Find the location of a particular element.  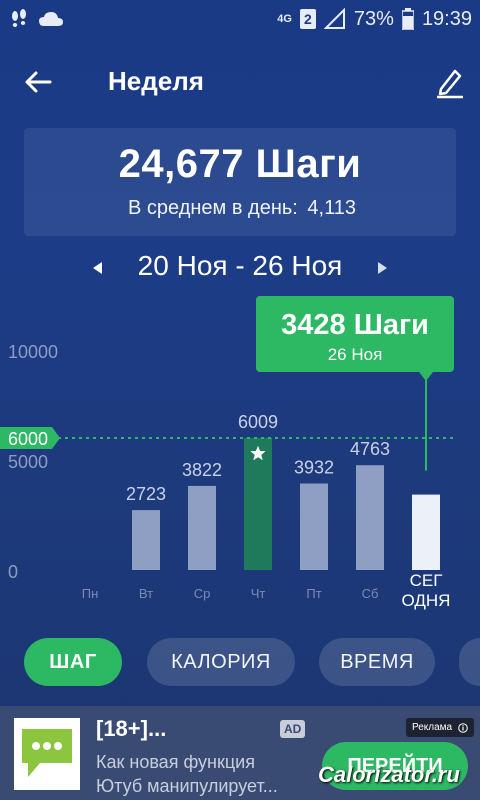

date-range: 20 Ноя - 26 Ноя is located at coordinates (240, 265).